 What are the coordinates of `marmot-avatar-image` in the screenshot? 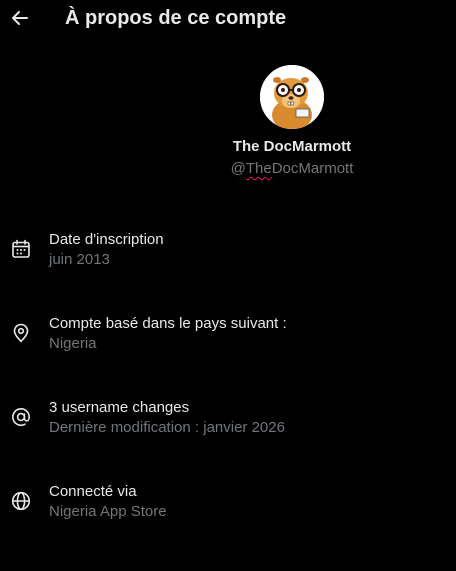 It's located at (292, 97).